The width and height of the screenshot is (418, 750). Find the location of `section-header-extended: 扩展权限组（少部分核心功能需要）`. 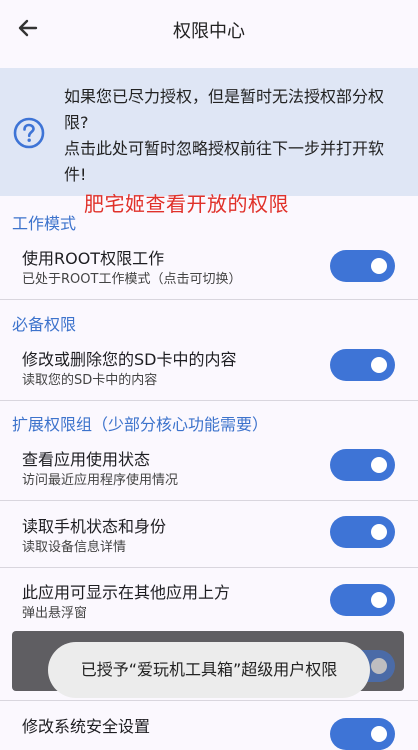

section-header-extended: 扩展权限组（少部分核心功能需要） is located at coordinates (140, 424).